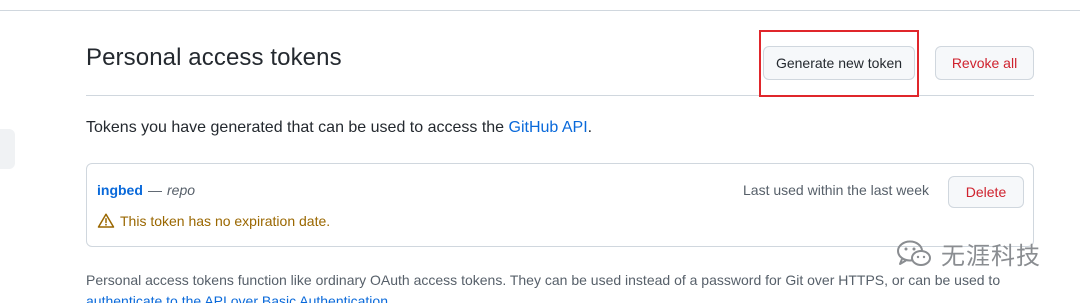  Describe the element at coordinates (839, 63) in the screenshot. I see `annotation-highlight` at that location.